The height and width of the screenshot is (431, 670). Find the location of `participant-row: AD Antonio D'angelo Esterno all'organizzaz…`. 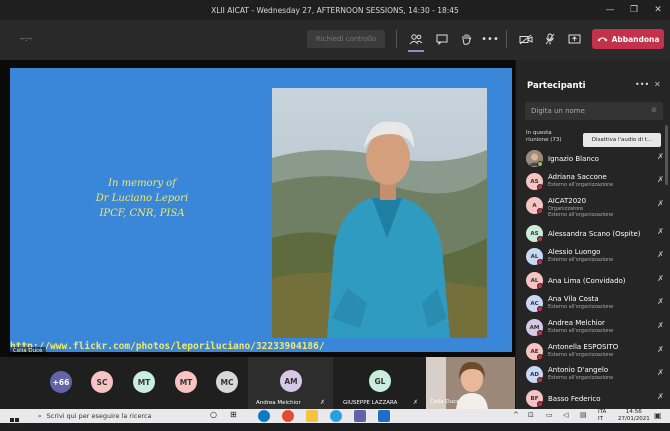

participant-row: AD Antonio D'angelo Esterno all'organizzaz… is located at coordinates (596, 375).